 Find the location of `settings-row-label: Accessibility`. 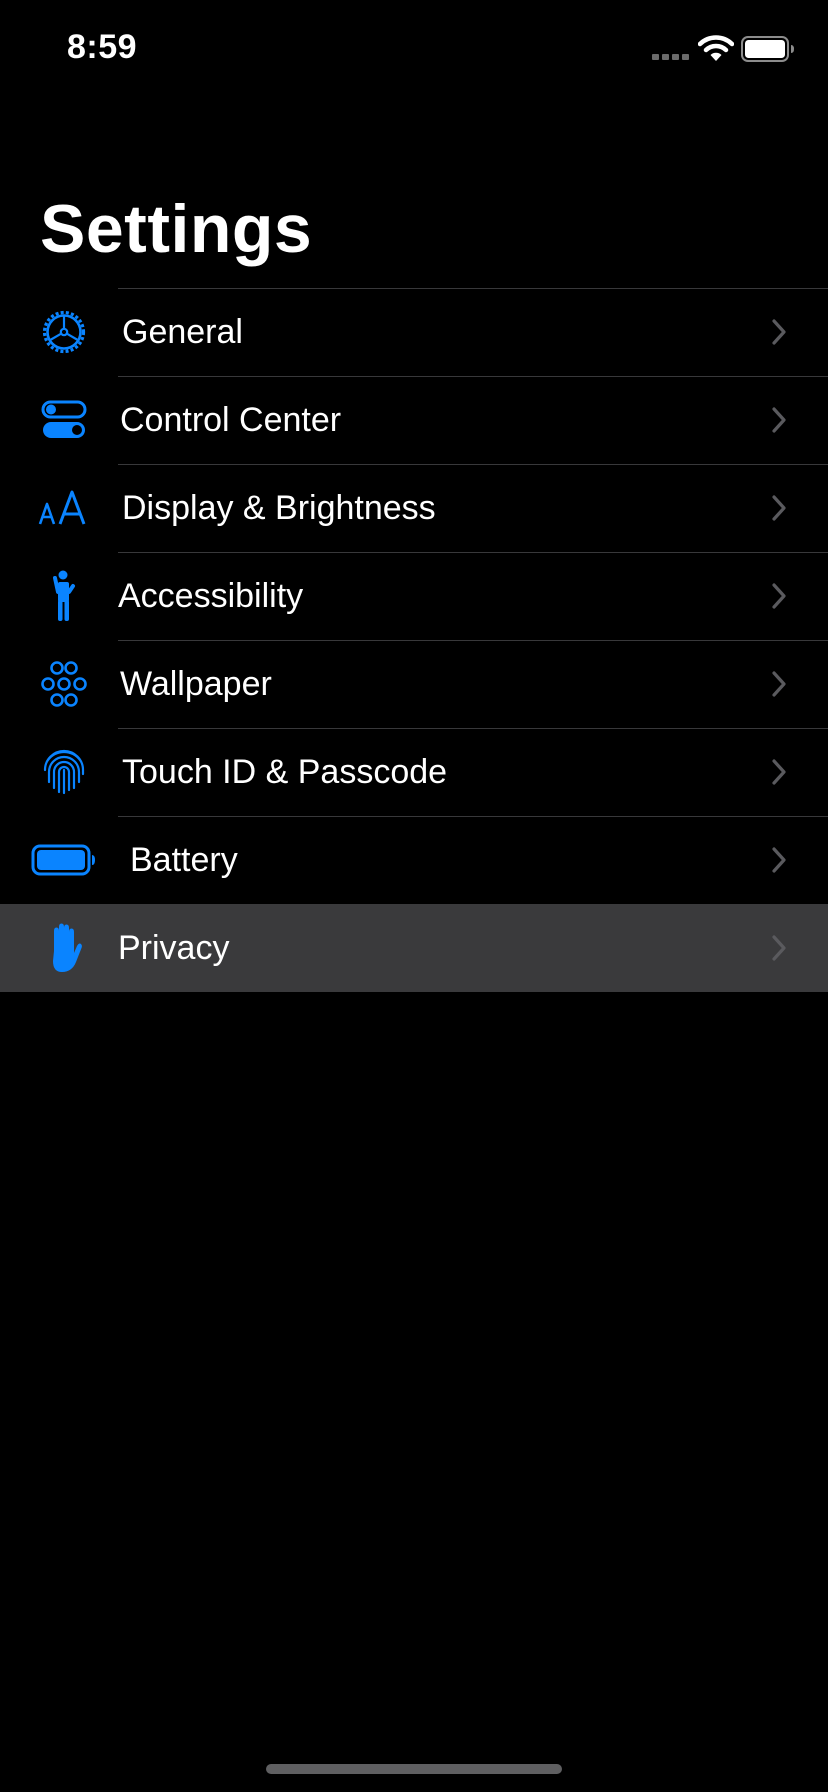

settings-row-label: Accessibility is located at coordinates (211, 596).